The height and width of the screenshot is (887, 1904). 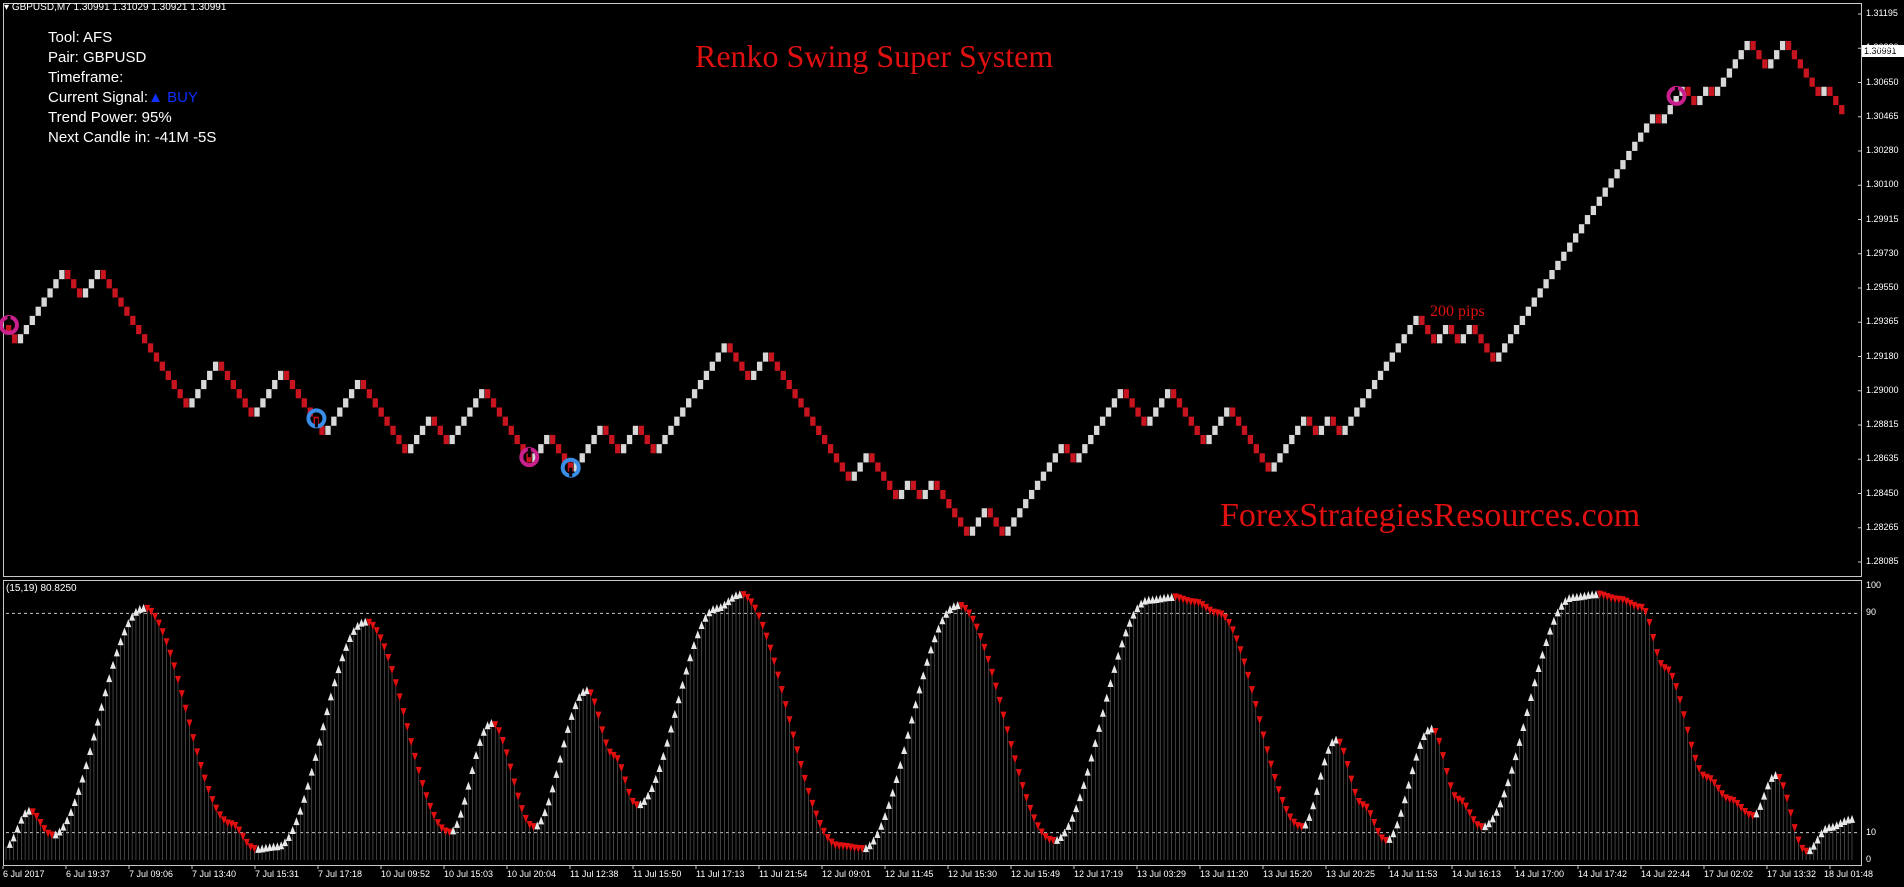 What do you see at coordinates (1882, 218) in the screenshot?
I see `price-tick-label: 1.29915` at bounding box center [1882, 218].